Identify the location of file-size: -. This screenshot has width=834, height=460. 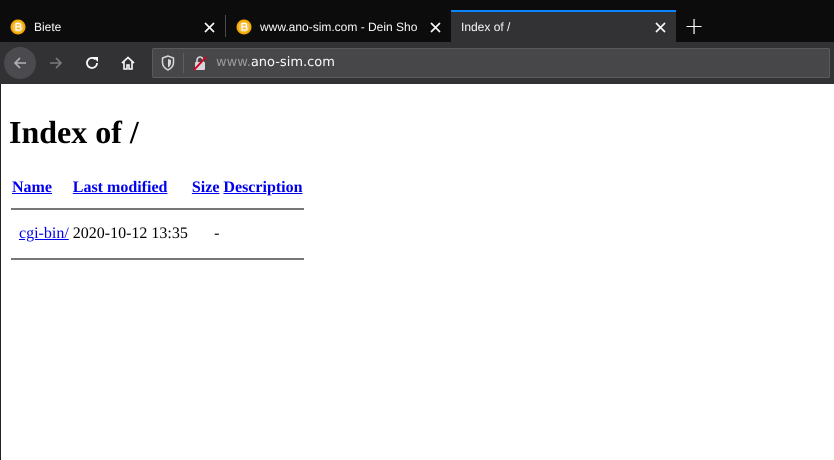
(217, 233).